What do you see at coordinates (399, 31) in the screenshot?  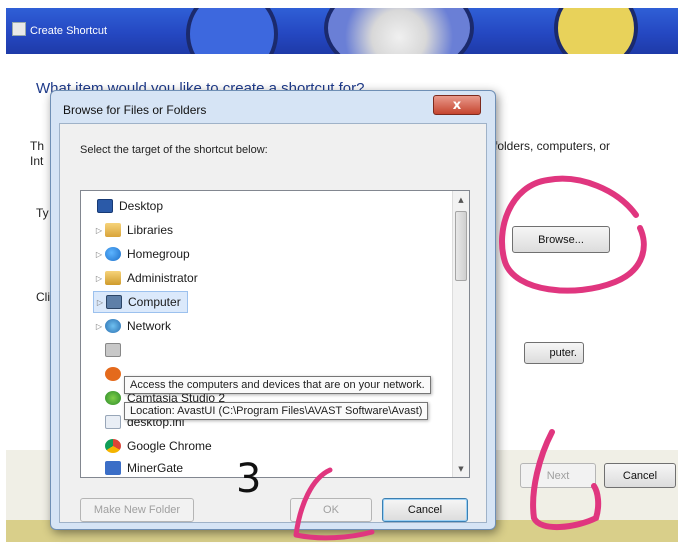 I see `banner-emblem-center` at bounding box center [399, 31].